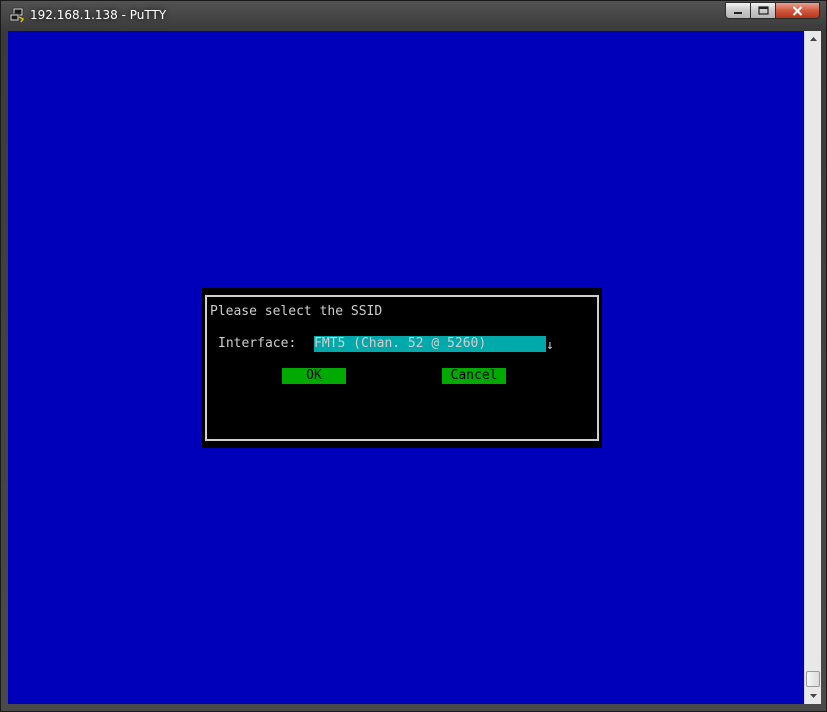 The height and width of the screenshot is (712, 827). What do you see at coordinates (17, 15) in the screenshot?
I see `putty-app-icon` at bounding box center [17, 15].